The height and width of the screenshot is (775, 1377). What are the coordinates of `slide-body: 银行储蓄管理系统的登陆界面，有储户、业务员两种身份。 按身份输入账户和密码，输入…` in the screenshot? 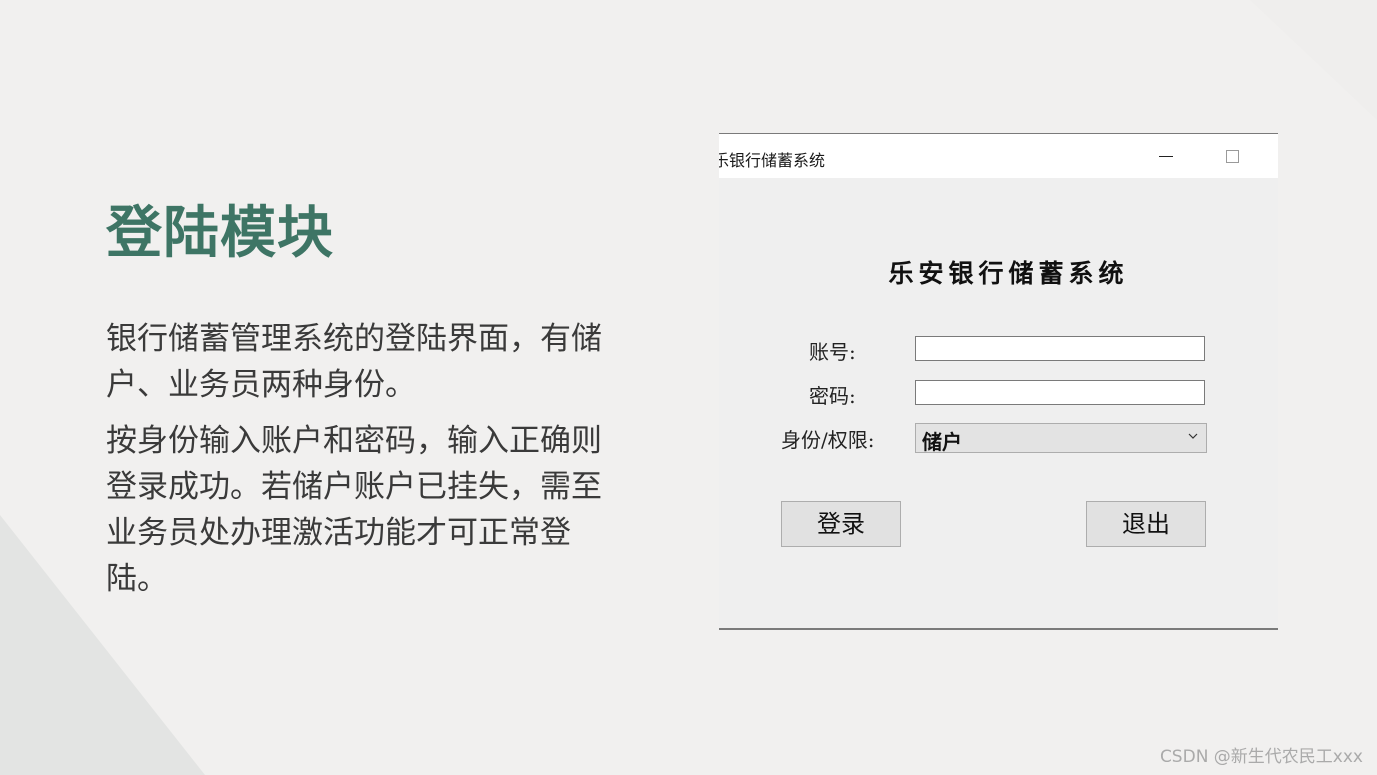 It's located at (366, 464).